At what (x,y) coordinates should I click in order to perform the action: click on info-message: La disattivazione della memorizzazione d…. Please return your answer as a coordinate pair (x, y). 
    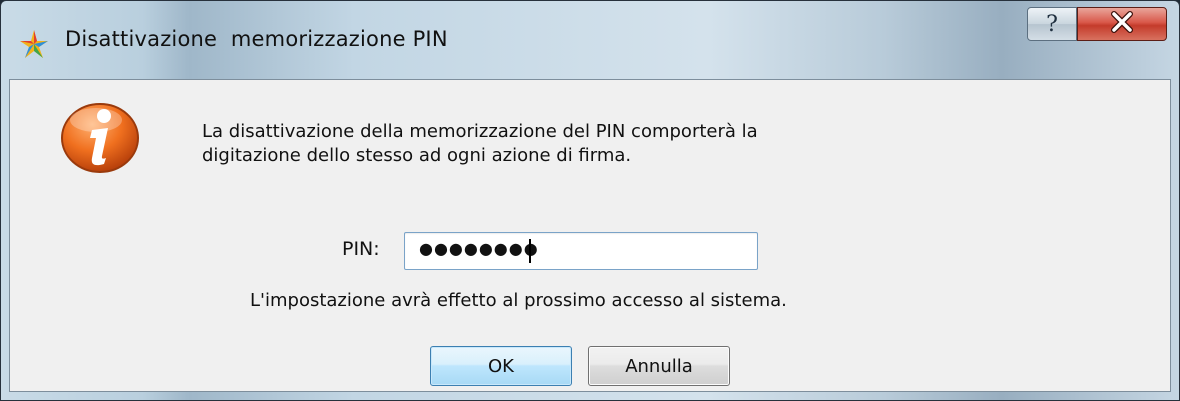
    Looking at the image, I should click on (480, 144).